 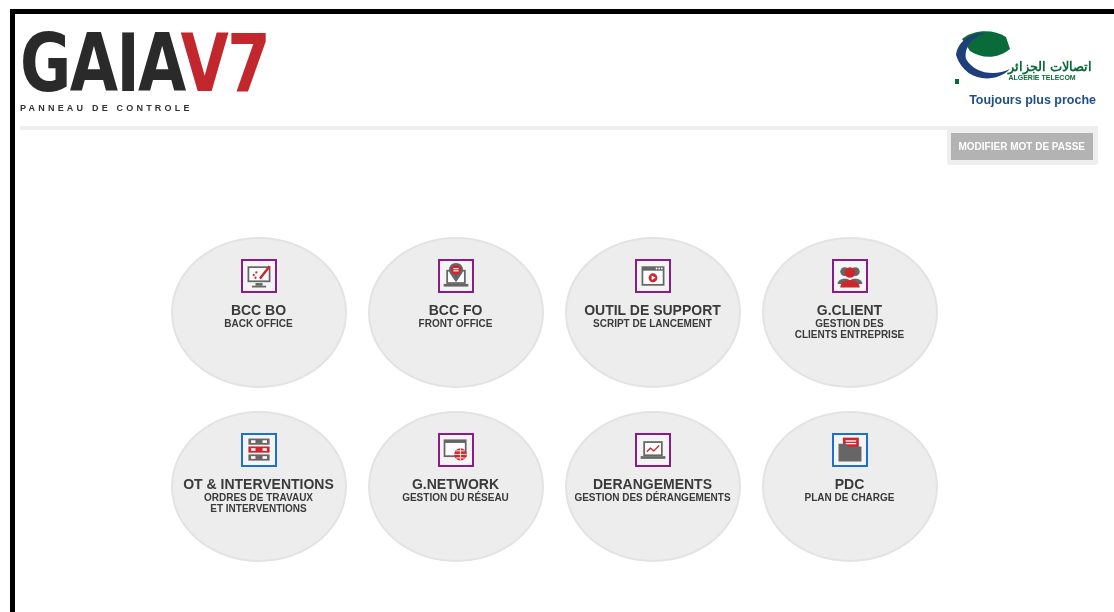 I want to click on module-title: BCC BO, so click(x=258, y=310).